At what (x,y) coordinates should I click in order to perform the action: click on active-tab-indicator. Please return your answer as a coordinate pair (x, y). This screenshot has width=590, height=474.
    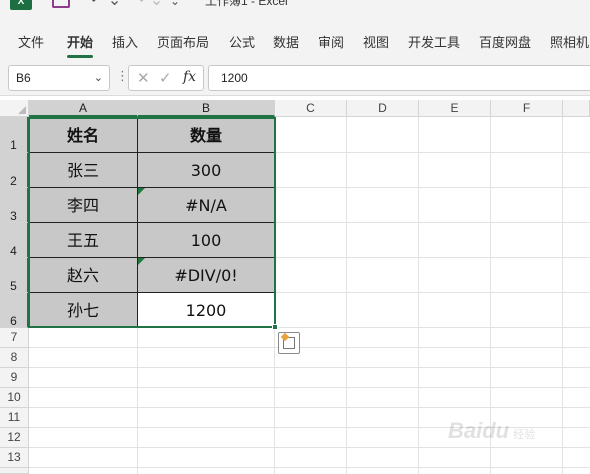
    Looking at the image, I should click on (80, 56).